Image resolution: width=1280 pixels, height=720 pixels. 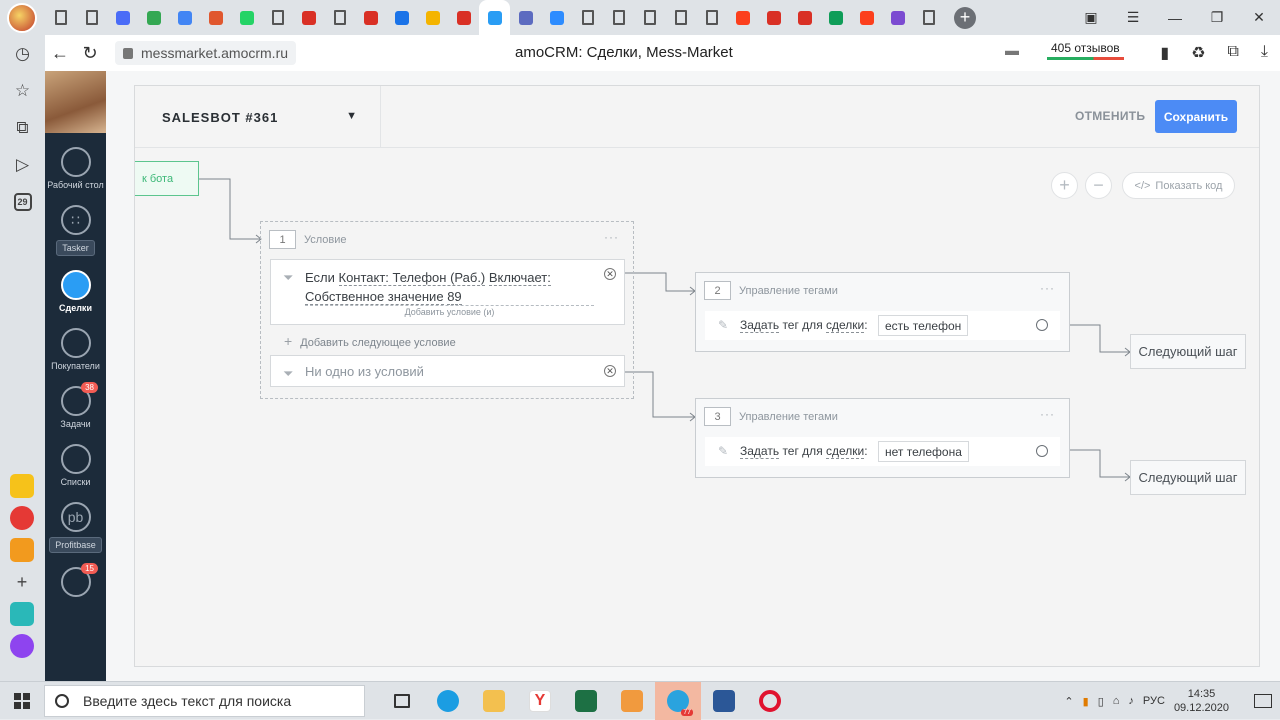 What do you see at coordinates (1188, 351) in the screenshot?
I see `next-step-node: Следующий шаг` at bounding box center [1188, 351].